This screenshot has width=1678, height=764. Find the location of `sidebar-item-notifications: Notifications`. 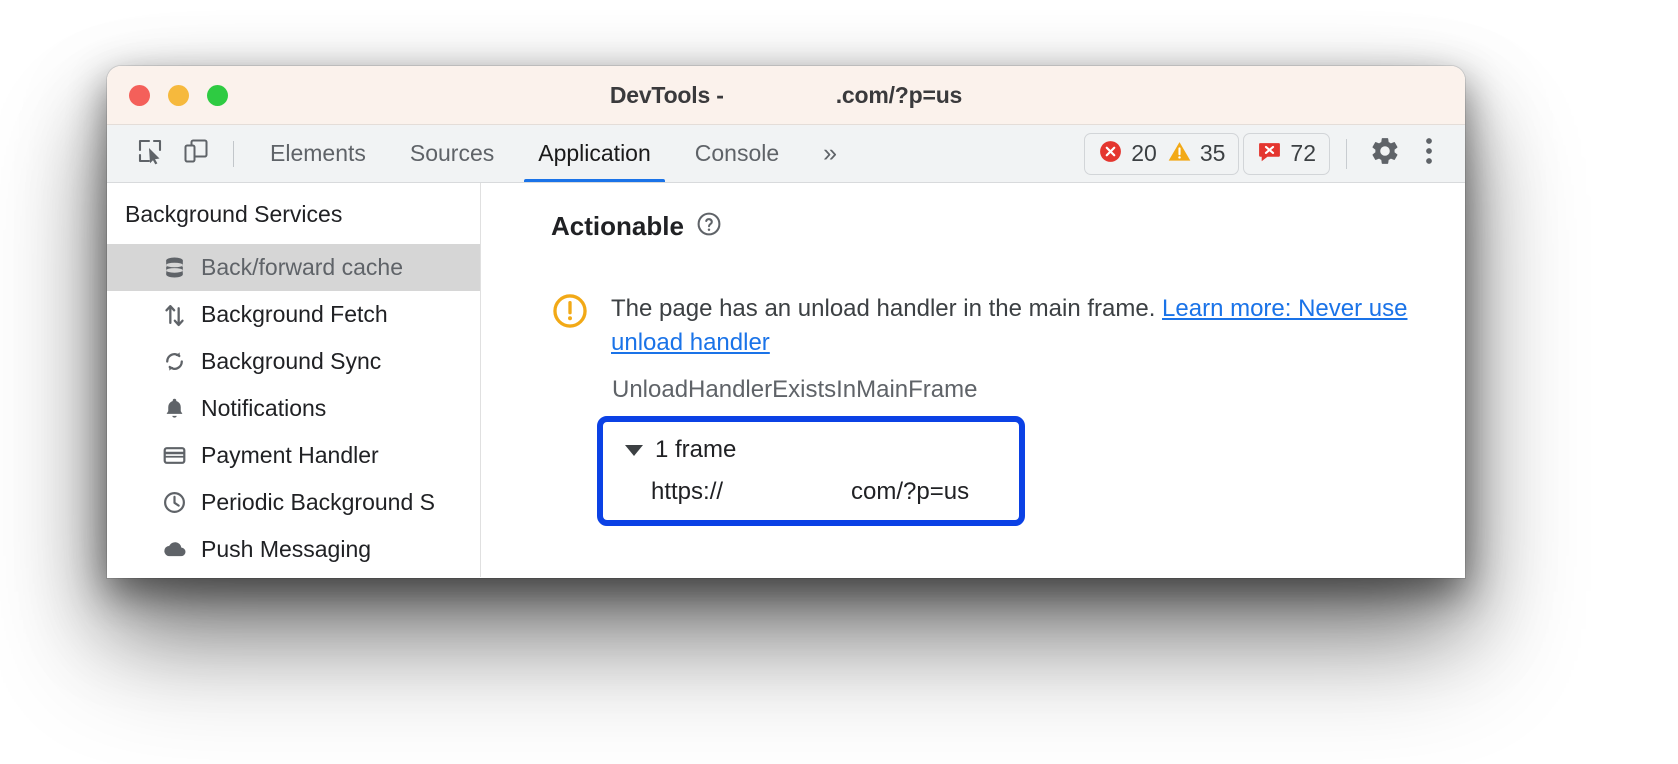

sidebar-item-notifications: Notifications is located at coordinates (293, 408).